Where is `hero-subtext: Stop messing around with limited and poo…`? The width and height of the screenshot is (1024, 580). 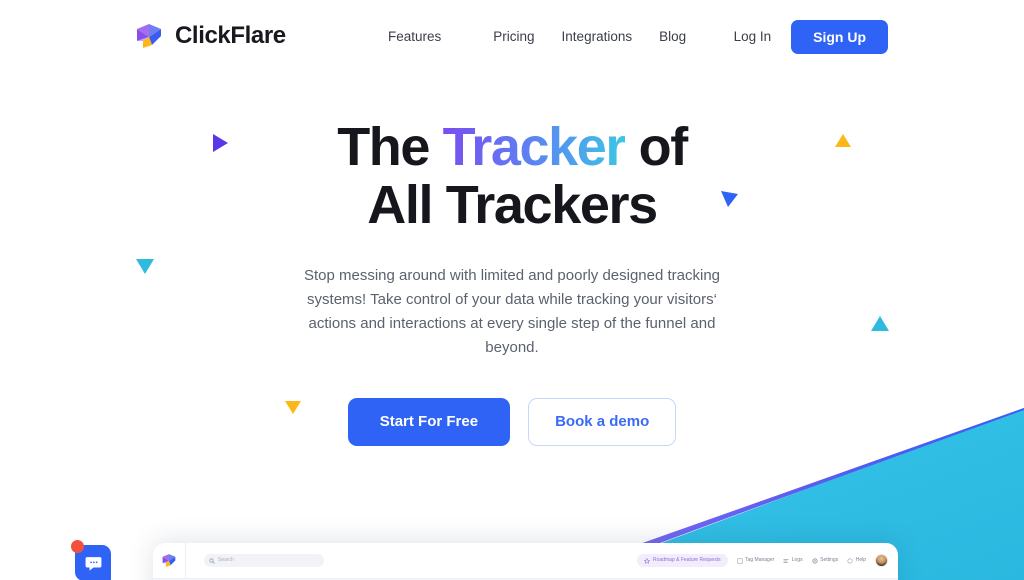 hero-subtext: Stop messing around with limited and poo… is located at coordinates (512, 311).